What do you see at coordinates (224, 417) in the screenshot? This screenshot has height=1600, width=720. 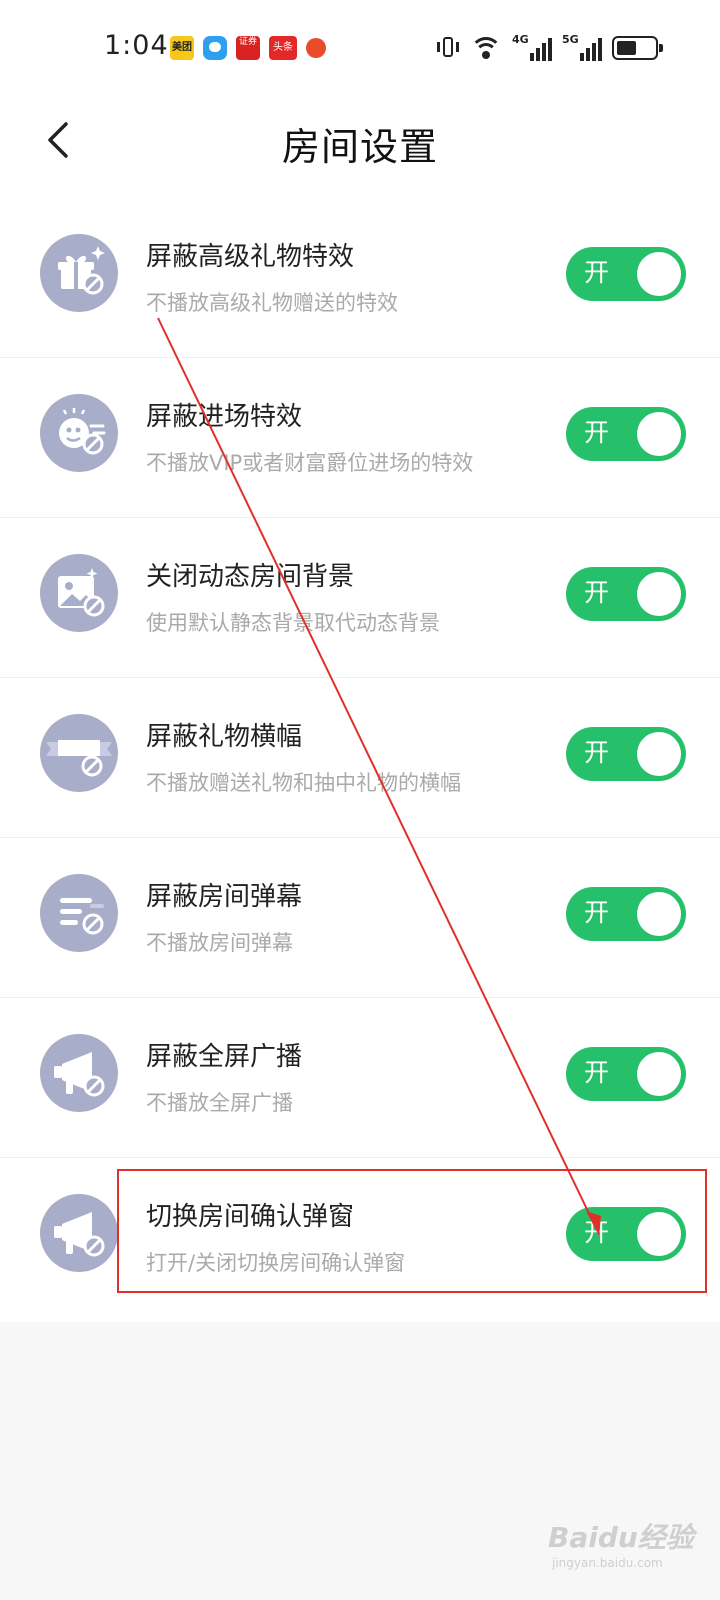 I see `setting-title: 屏蔽进场特效` at bounding box center [224, 417].